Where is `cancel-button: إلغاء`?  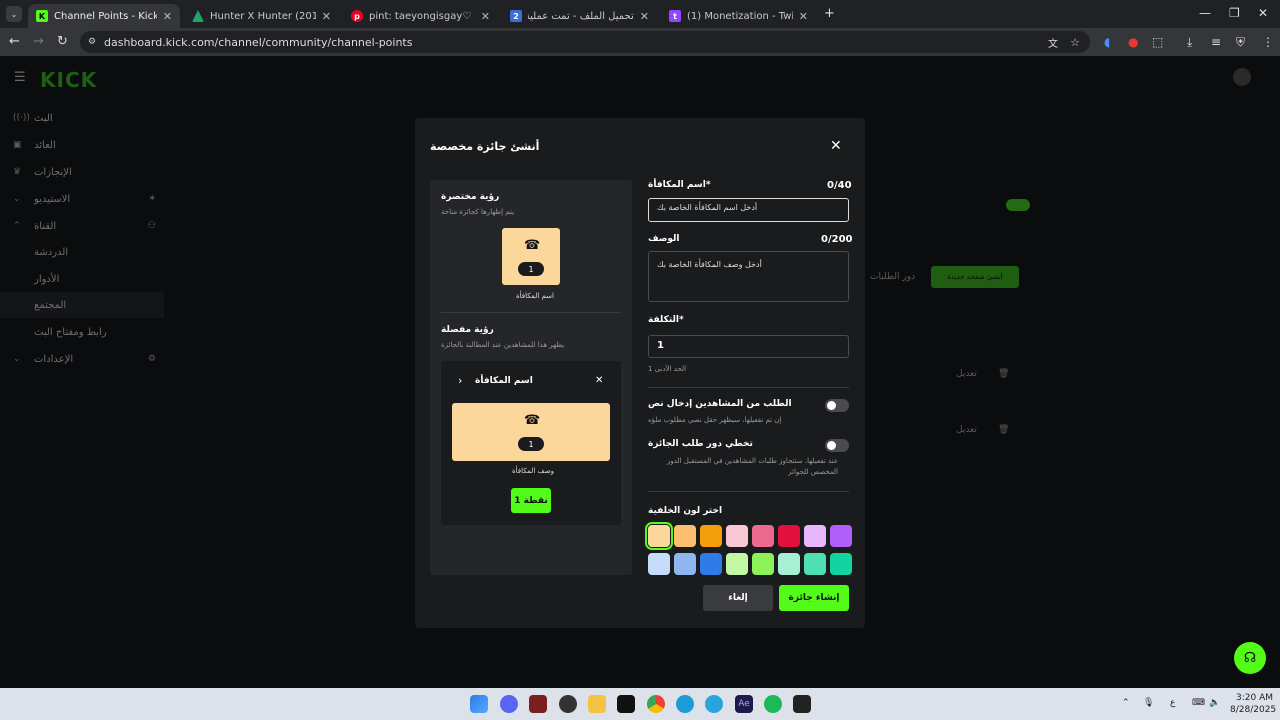 cancel-button: إلغاء is located at coordinates (738, 598).